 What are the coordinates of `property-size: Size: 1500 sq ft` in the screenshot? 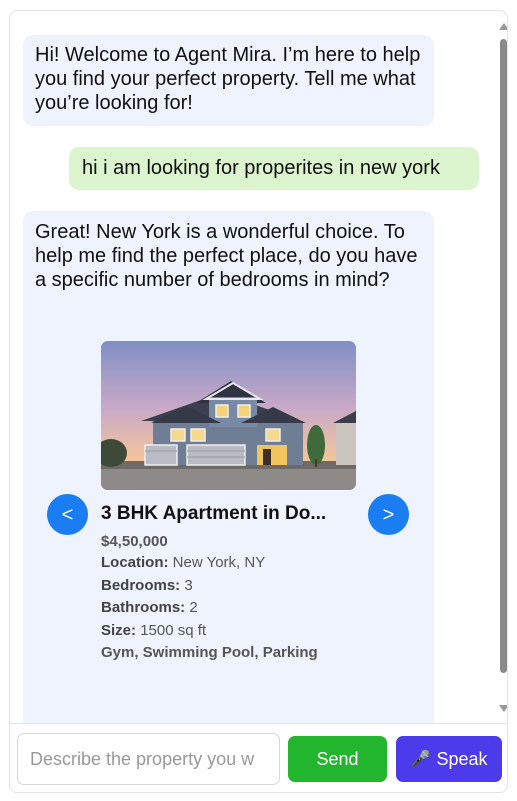 It's located at (228, 631).